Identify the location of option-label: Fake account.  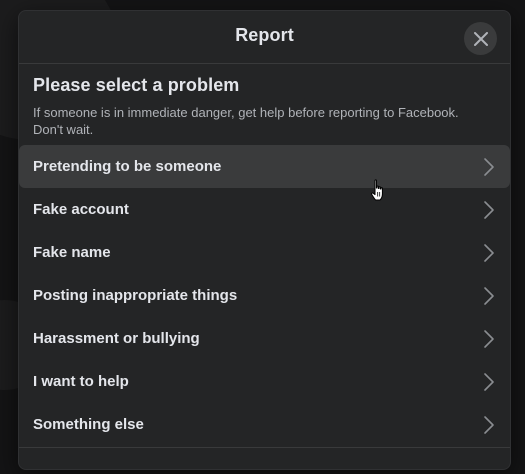
(81, 209).